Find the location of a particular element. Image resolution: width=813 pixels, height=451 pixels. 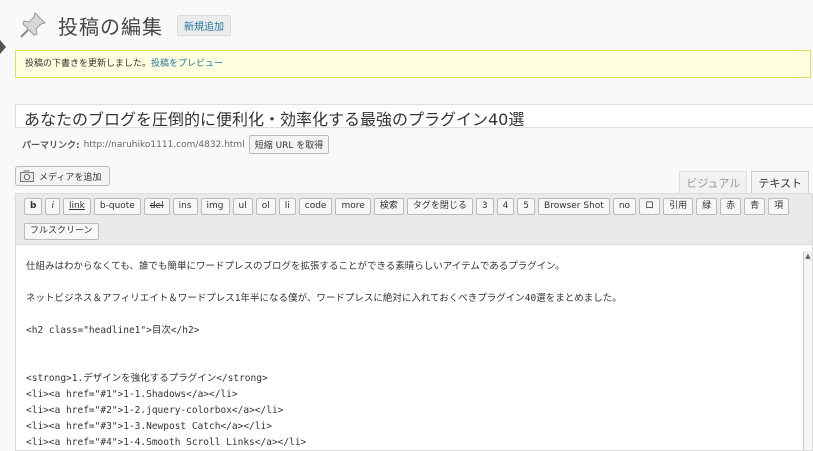

quicktag-button: タグを閉じる is located at coordinates (439, 206).